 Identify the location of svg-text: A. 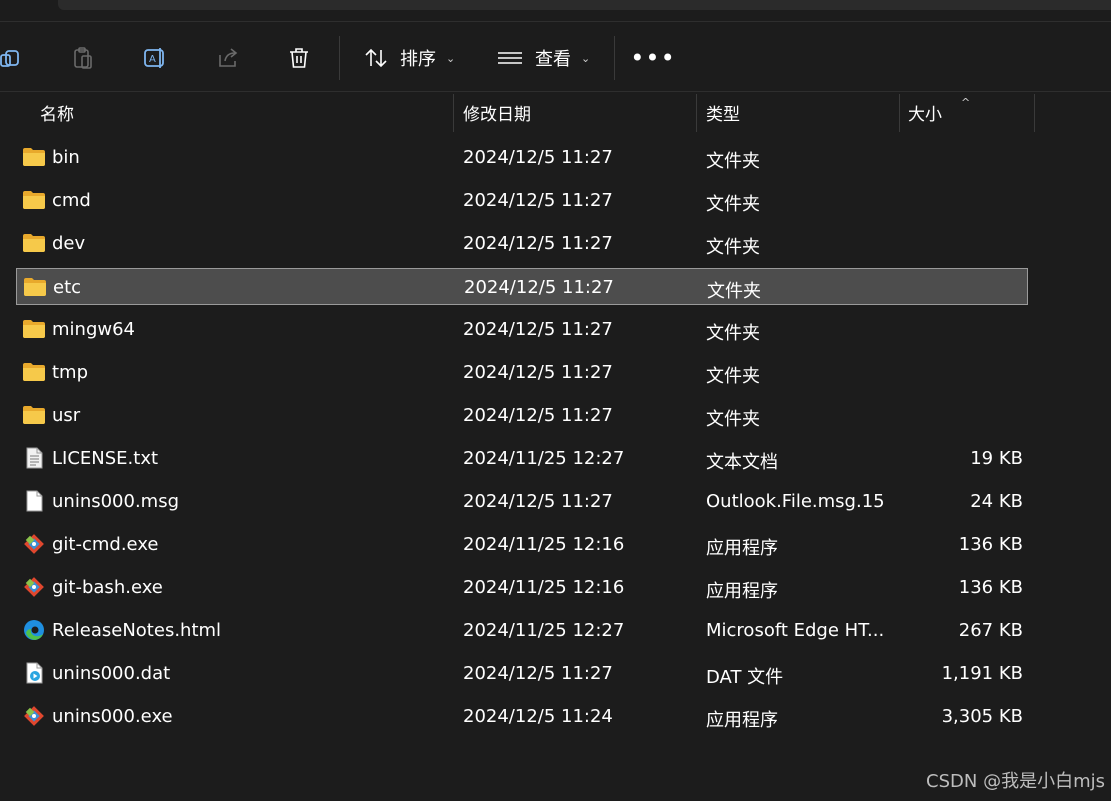
(152, 59).